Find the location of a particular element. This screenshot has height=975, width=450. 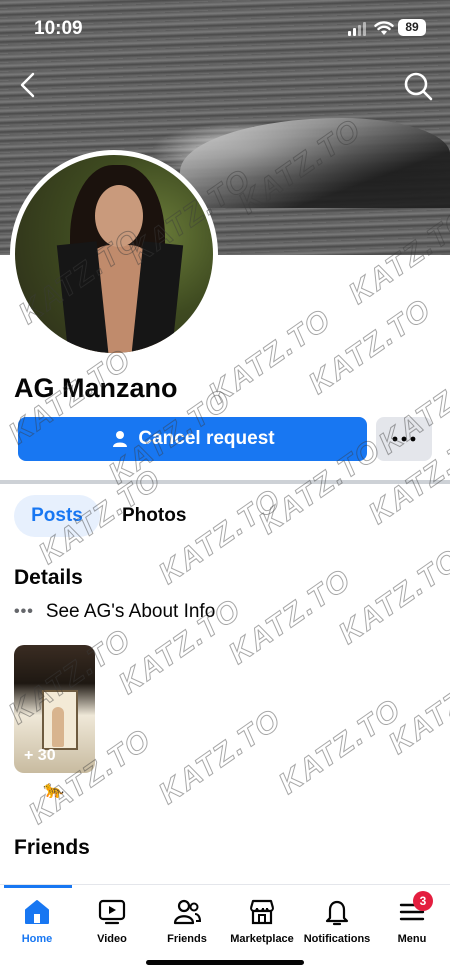

signal-icon is located at coordinates (358, 29).